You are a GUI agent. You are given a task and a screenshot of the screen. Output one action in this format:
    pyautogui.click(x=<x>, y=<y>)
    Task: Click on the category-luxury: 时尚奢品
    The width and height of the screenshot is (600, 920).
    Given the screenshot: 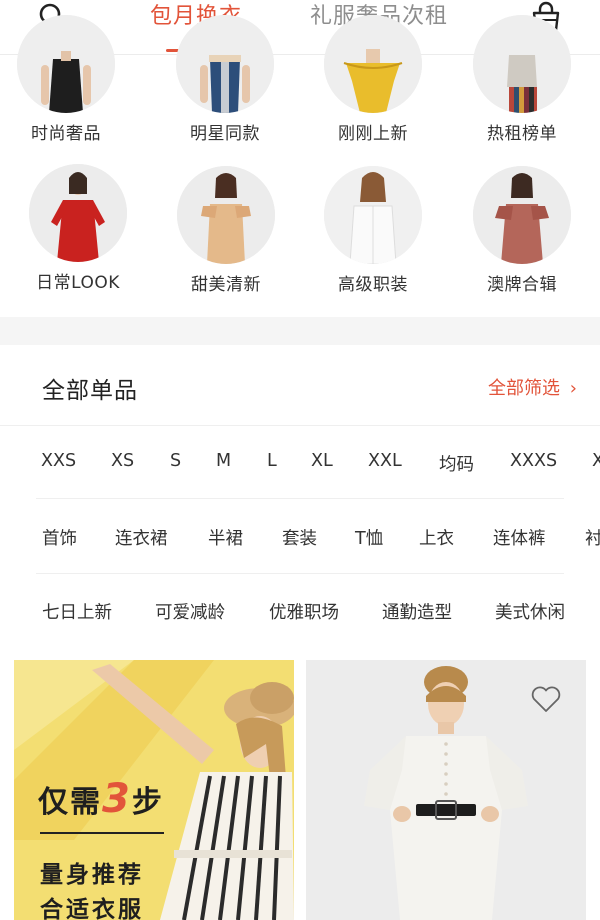 What is the action you would take?
    pyautogui.click(x=68, y=79)
    